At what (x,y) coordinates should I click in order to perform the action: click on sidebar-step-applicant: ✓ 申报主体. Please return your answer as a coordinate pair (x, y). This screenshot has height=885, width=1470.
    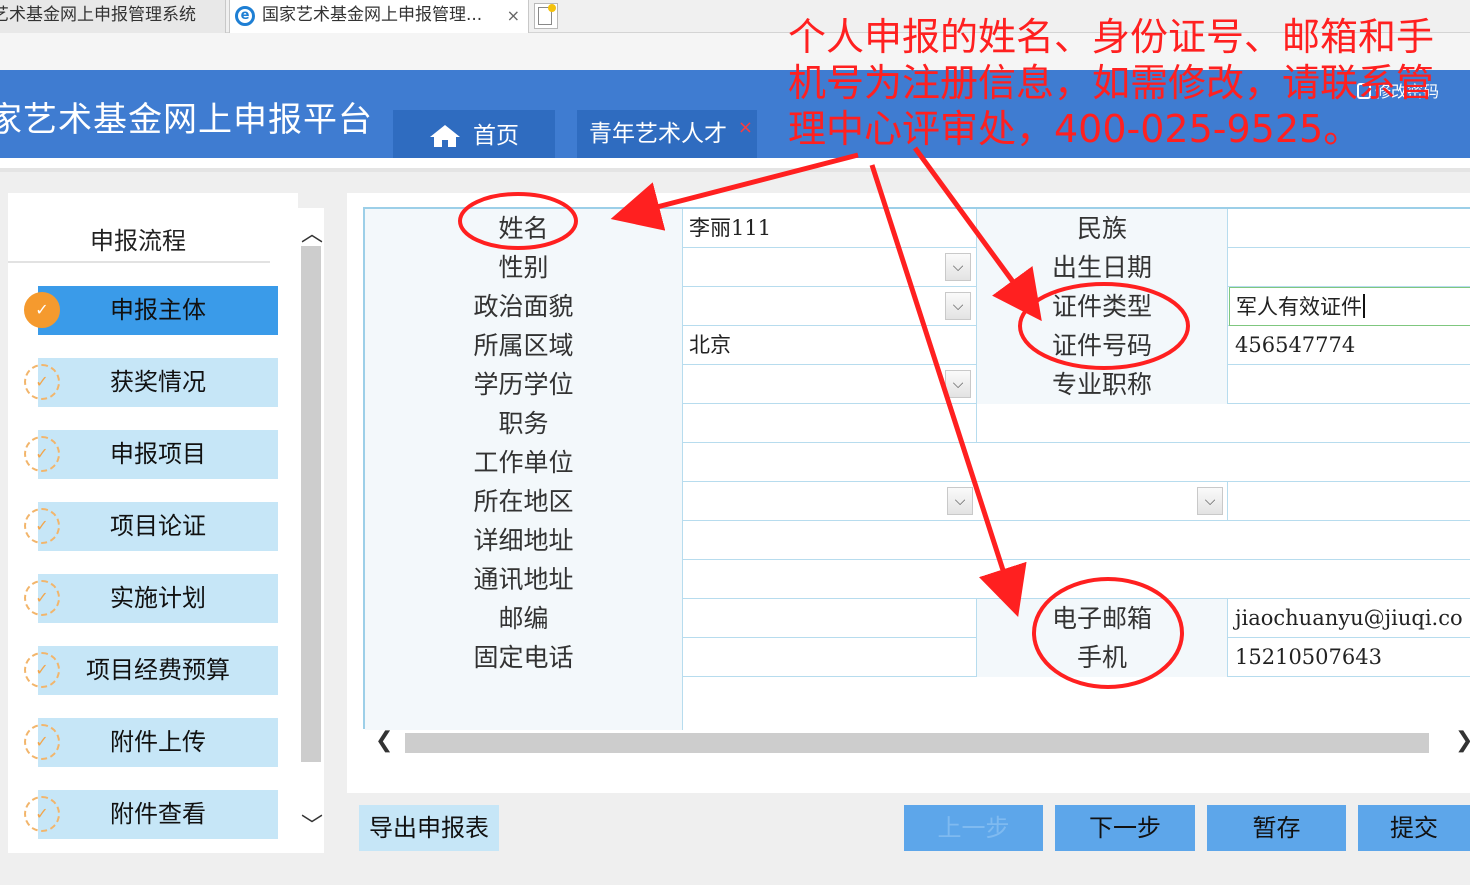
    Looking at the image, I should click on (151, 310).